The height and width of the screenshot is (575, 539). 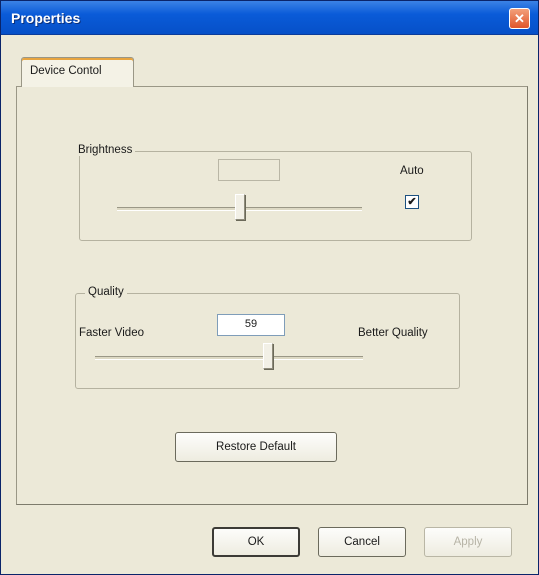 I want to click on quality-group-label: Quality, so click(x=106, y=292).